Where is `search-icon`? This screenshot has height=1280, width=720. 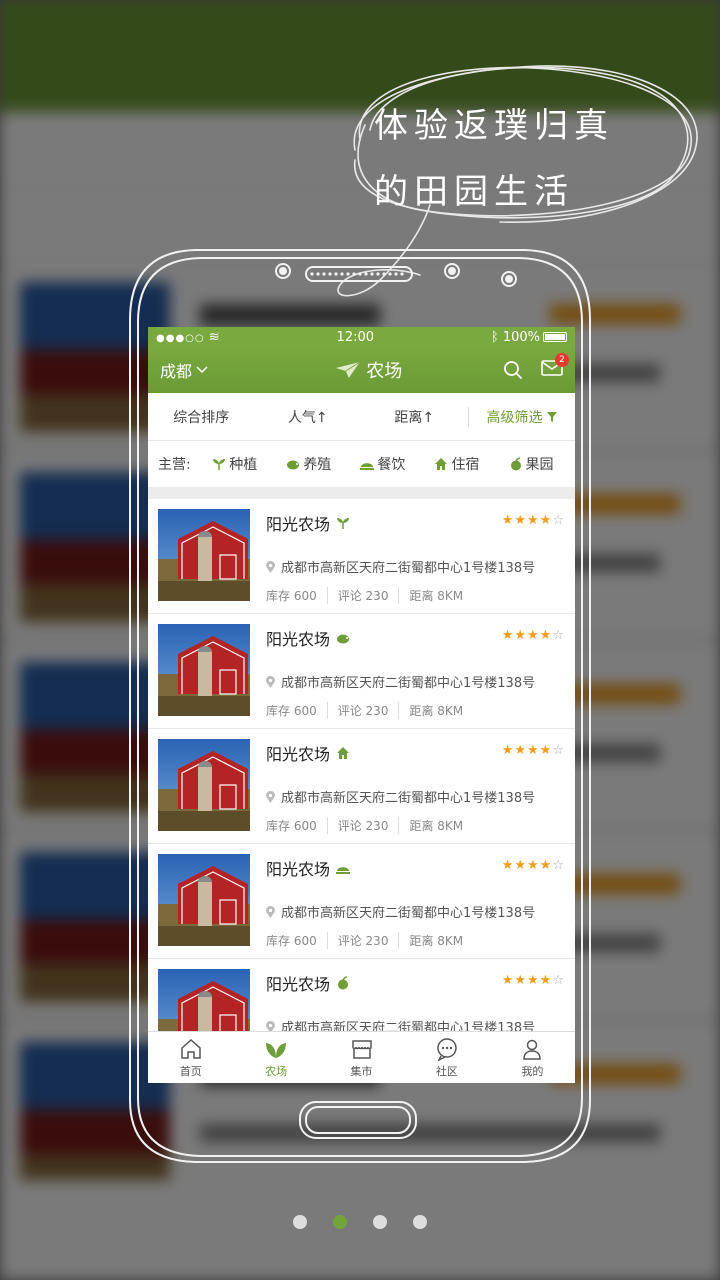 search-icon is located at coordinates (513, 370).